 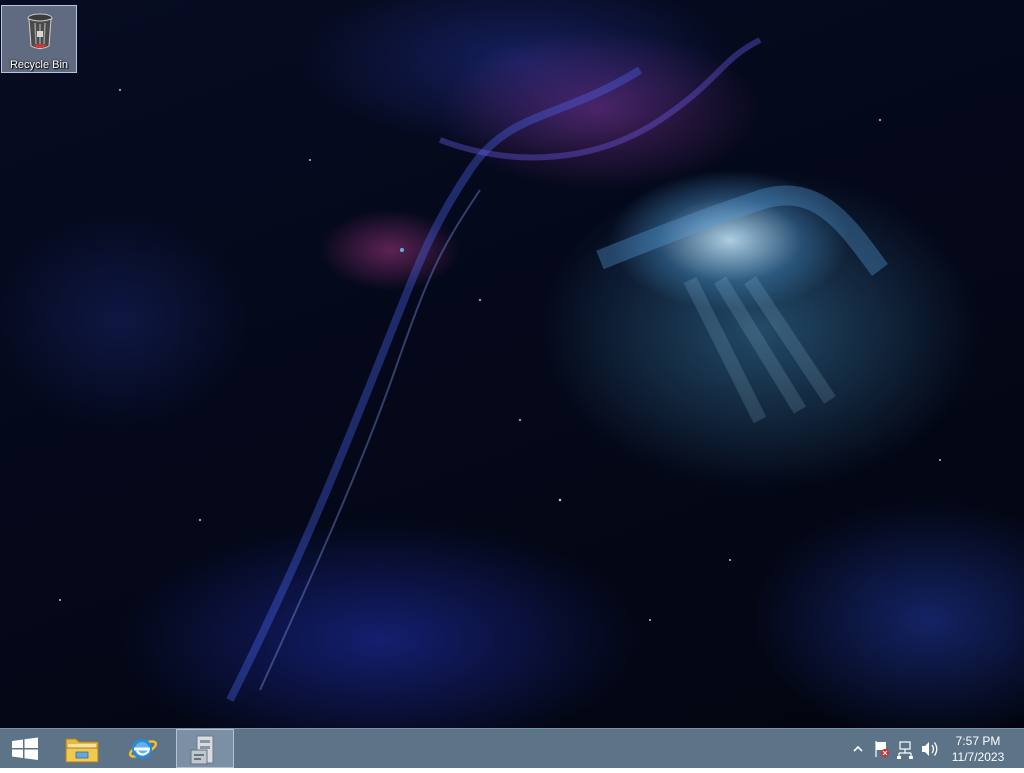 I want to click on tray-icons-group, so click(x=895, y=750).